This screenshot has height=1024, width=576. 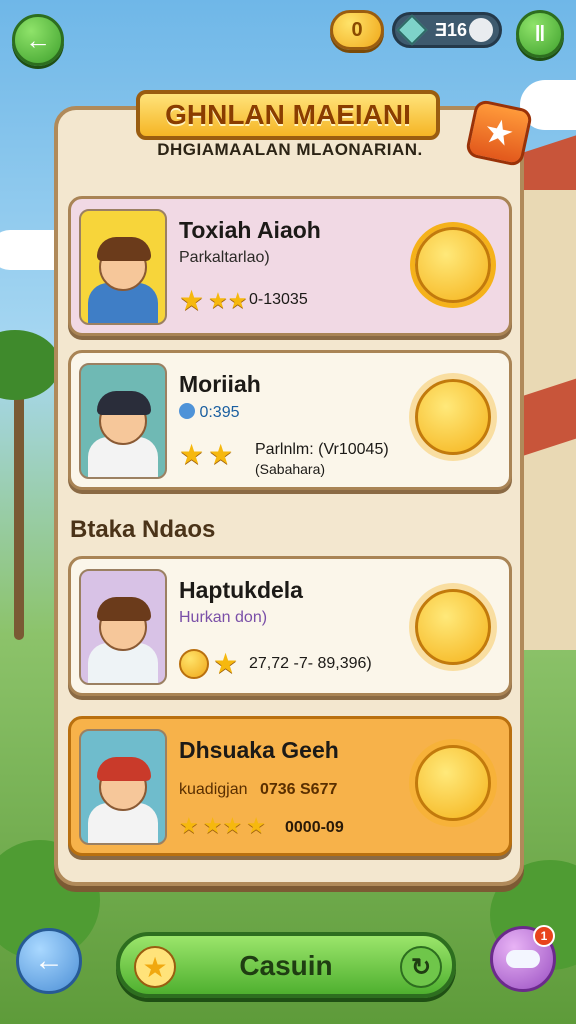 I want to click on player-subtitle-text: kuadigjan, so click(x=213, y=789).